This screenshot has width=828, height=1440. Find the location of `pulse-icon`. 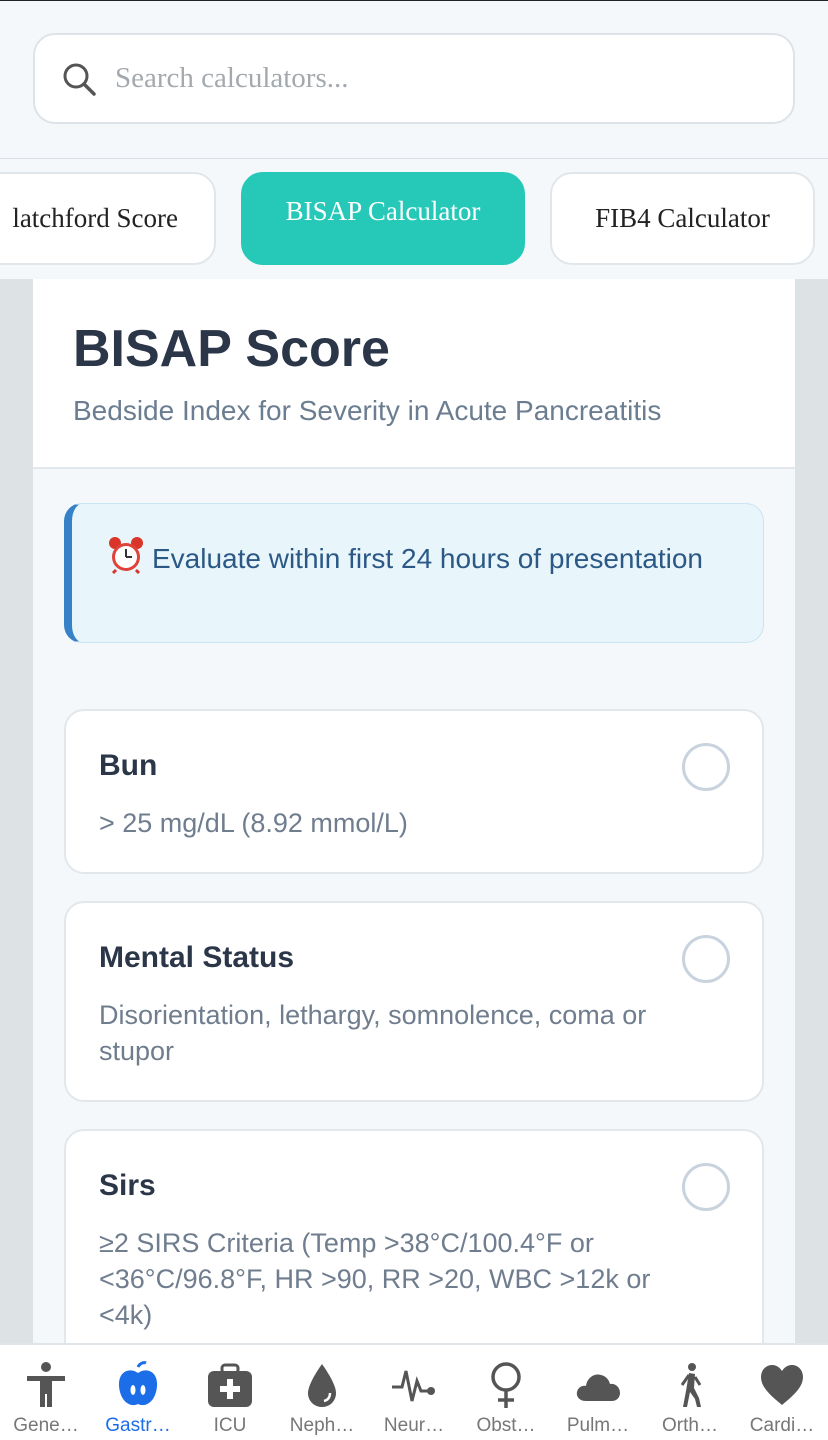

pulse-icon is located at coordinates (413, 1386).